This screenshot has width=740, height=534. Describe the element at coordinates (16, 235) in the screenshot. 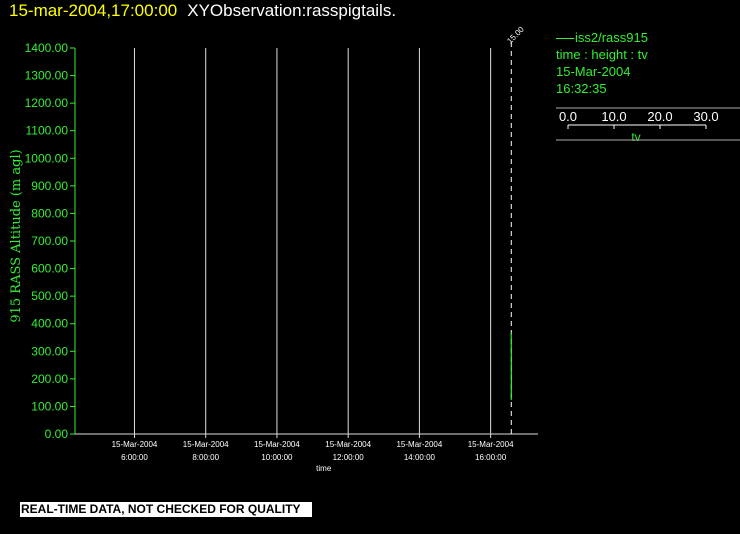

I see `y-axis-label: 915 RASS Altitude (m agl)` at that location.